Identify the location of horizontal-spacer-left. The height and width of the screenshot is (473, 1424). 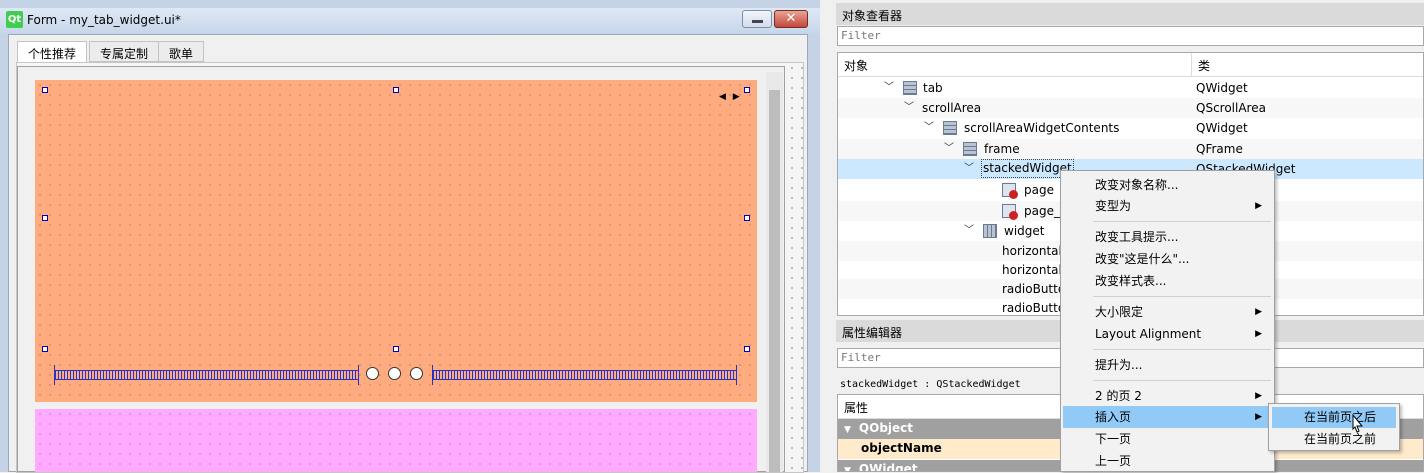
(206, 375).